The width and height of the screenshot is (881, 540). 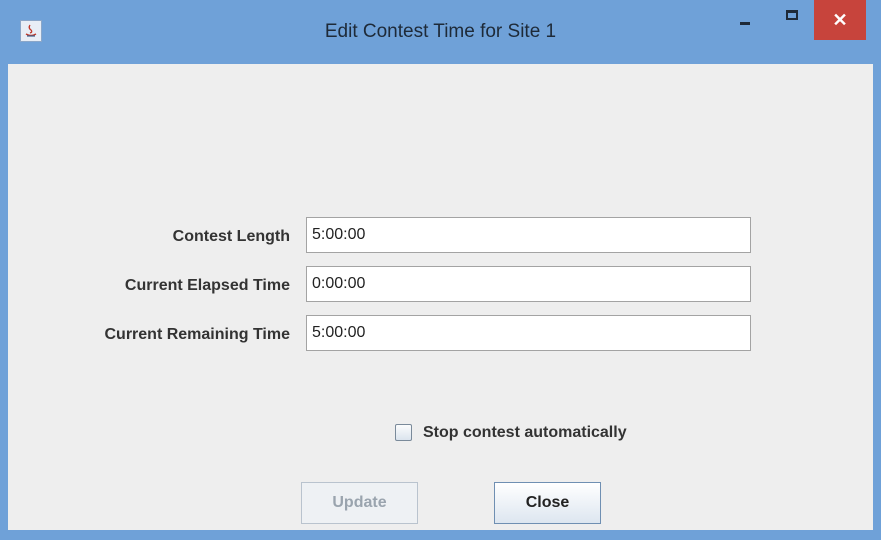 I want to click on contest-length-input, so click(x=528, y=235).